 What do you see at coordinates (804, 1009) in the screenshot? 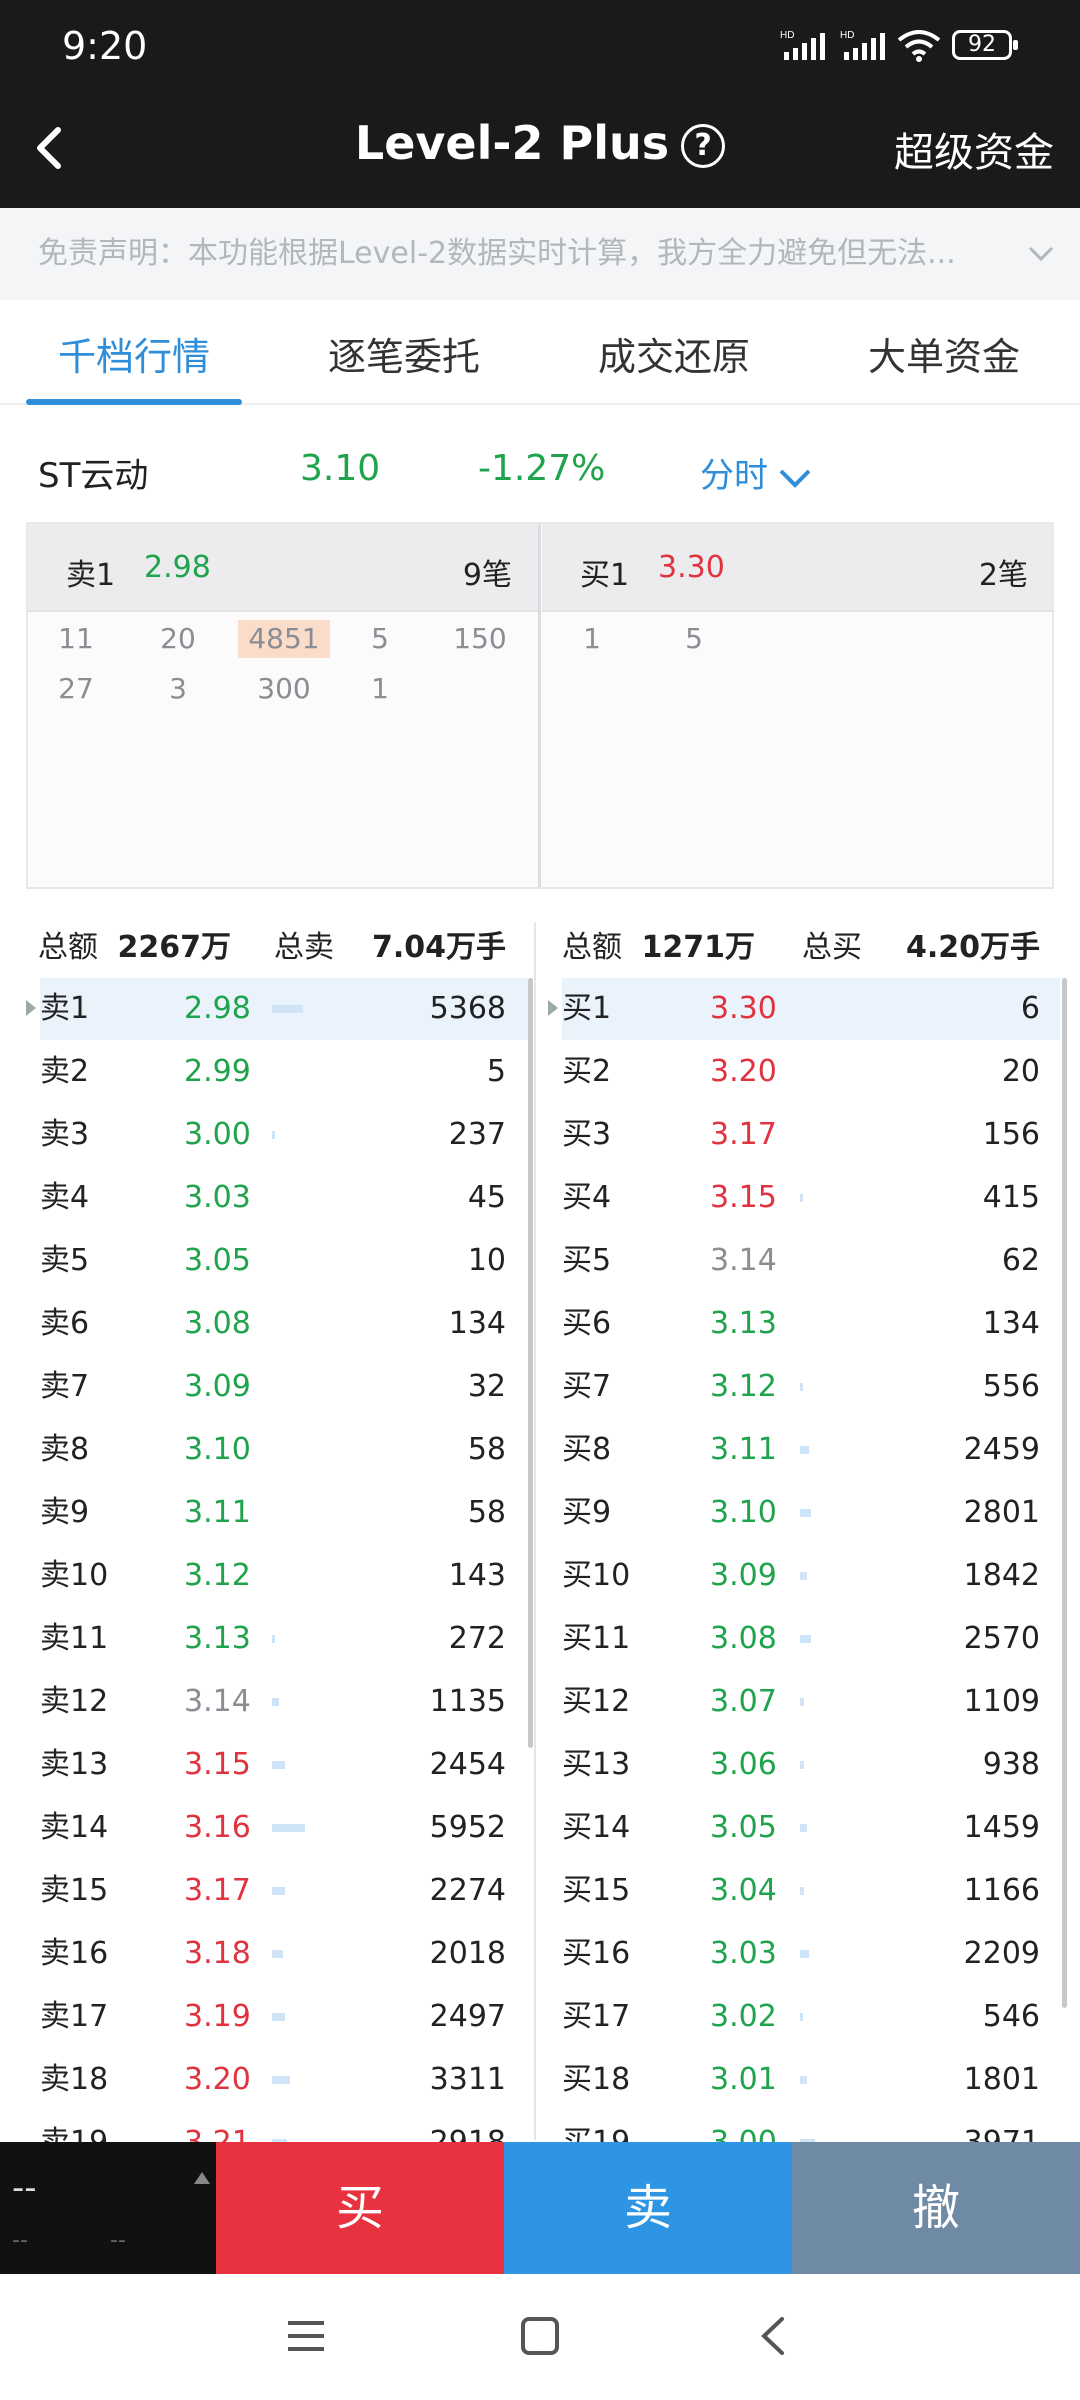
I see `buy-row: 买1 3.30 6` at bounding box center [804, 1009].